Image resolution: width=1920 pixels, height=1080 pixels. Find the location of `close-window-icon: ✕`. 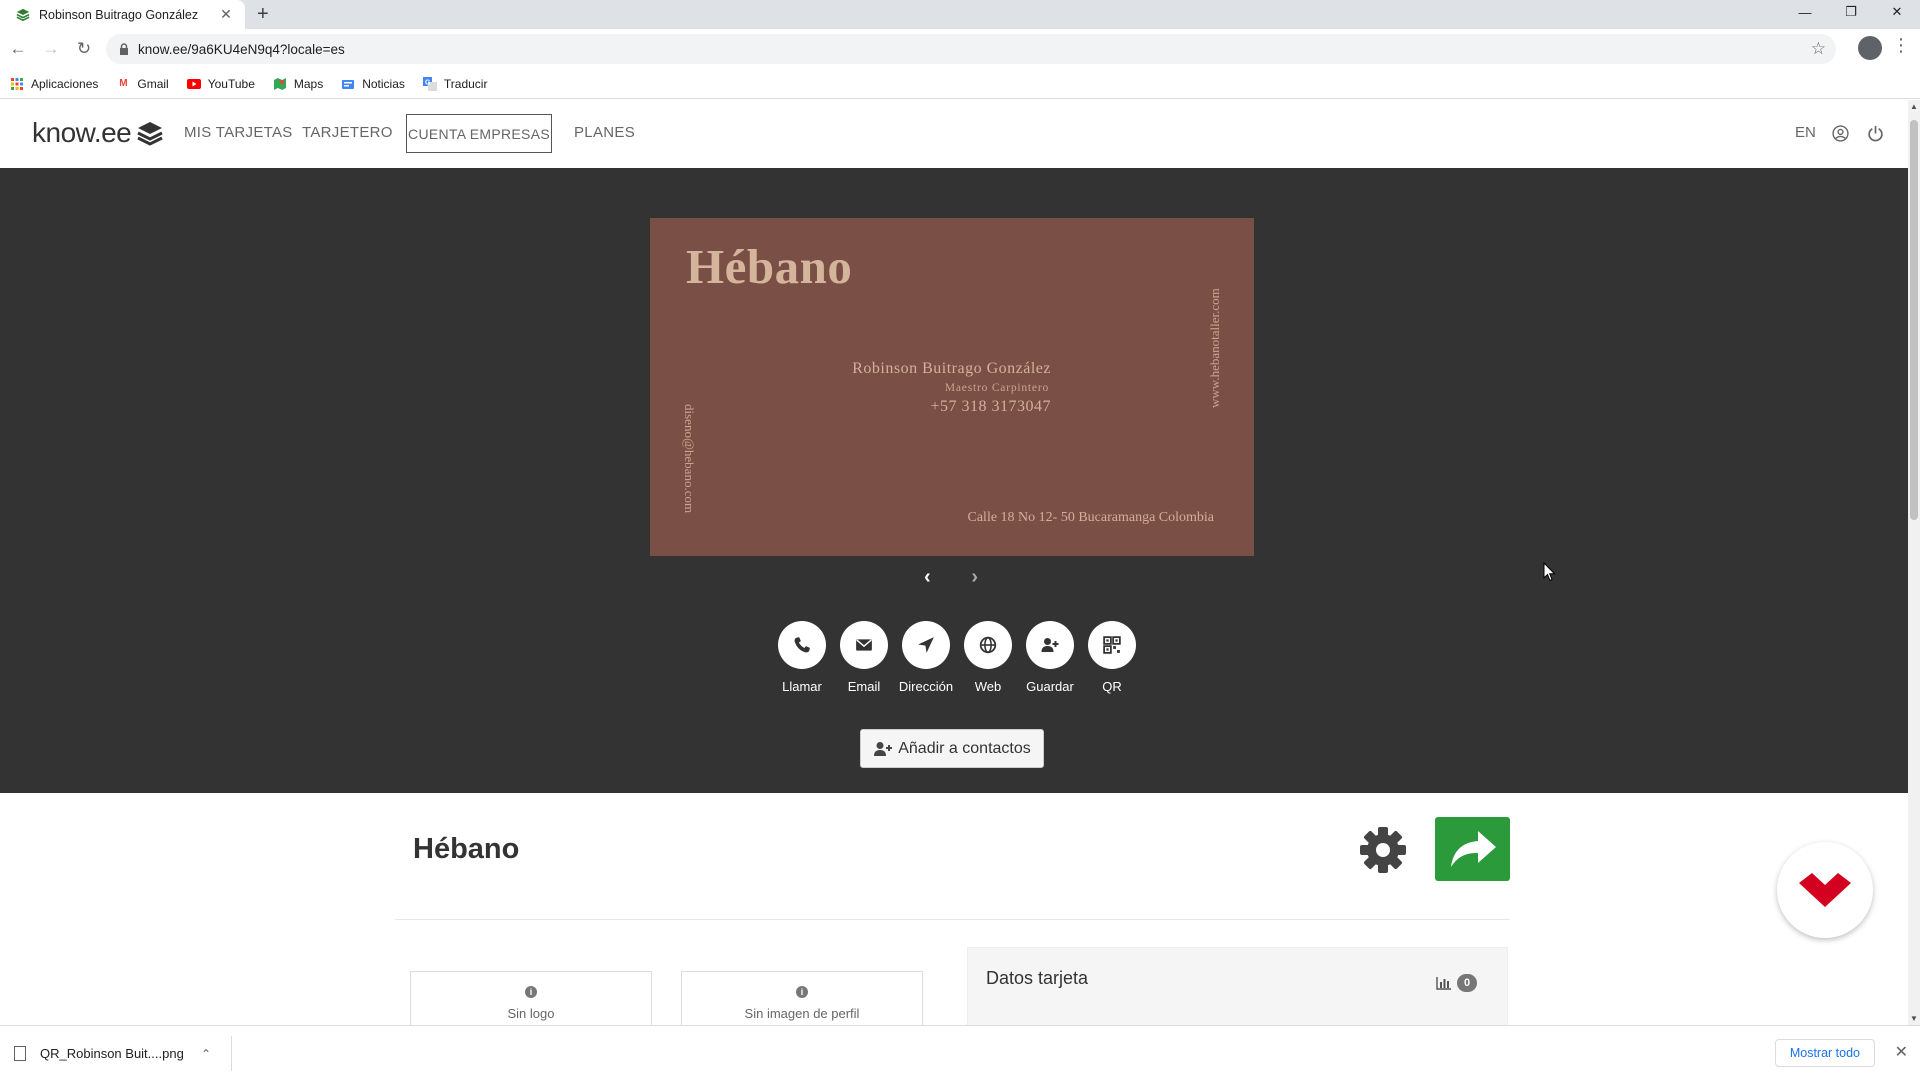

close-window-icon: ✕ is located at coordinates (1897, 12).